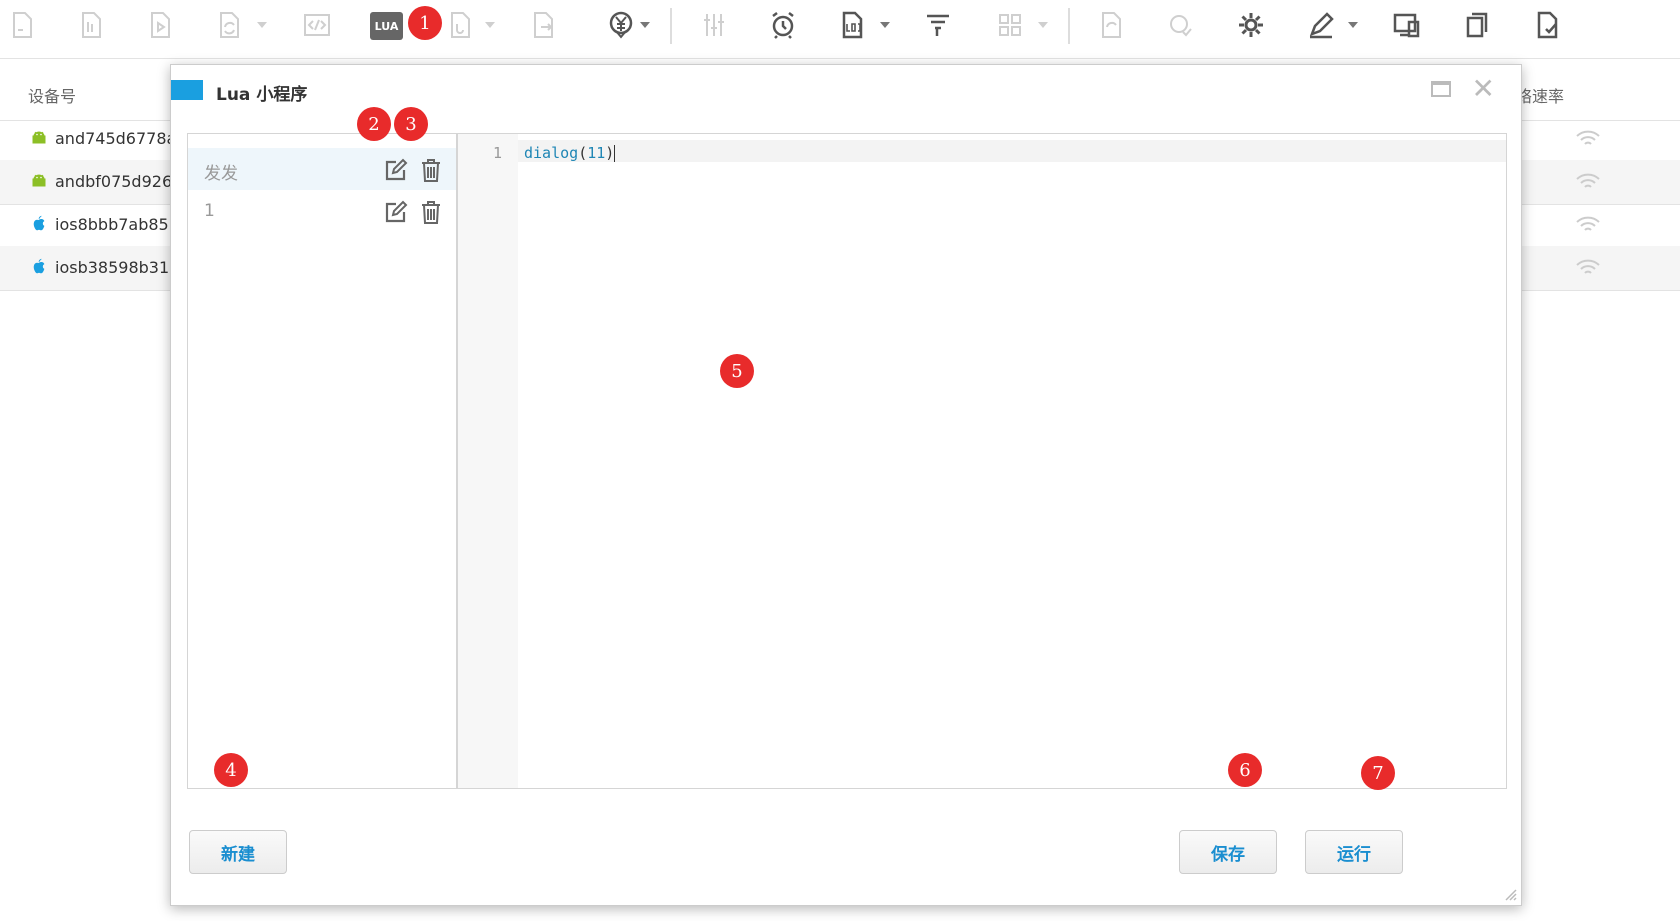 This screenshot has width=1680, height=921. I want to click on active-line, so click(1012, 151).